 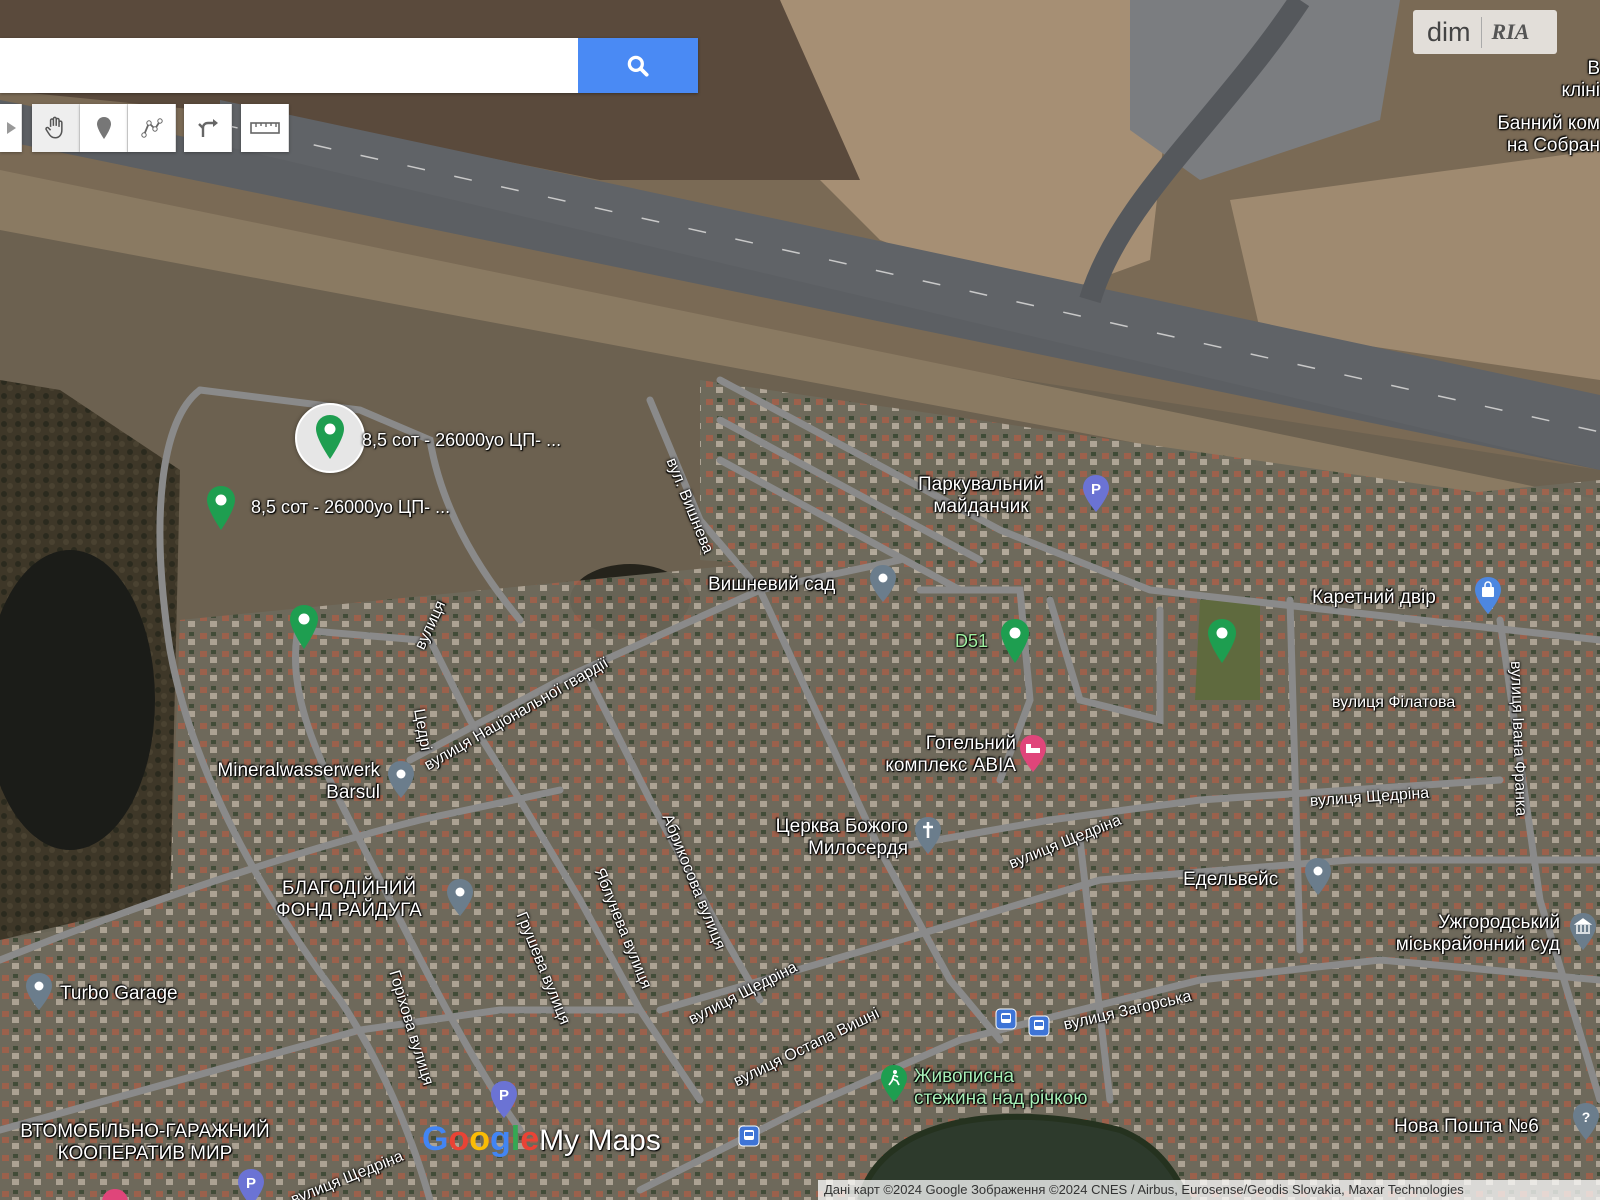 I want to click on place-label-fond: БЛАГОДІЙНИЙ ФОНД РАЙДУГА, so click(x=349, y=899).